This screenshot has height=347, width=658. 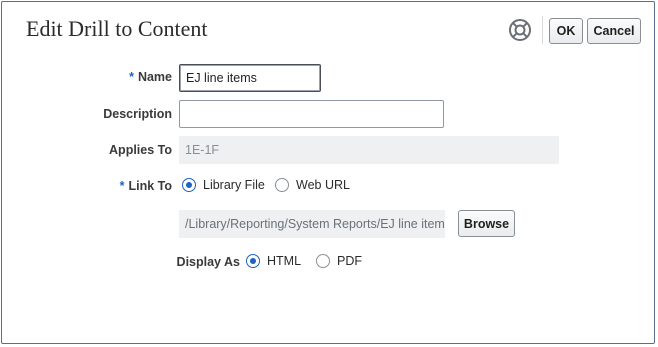 I want to click on link-to-web-url-option: Web URL, so click(x=312, y=185).